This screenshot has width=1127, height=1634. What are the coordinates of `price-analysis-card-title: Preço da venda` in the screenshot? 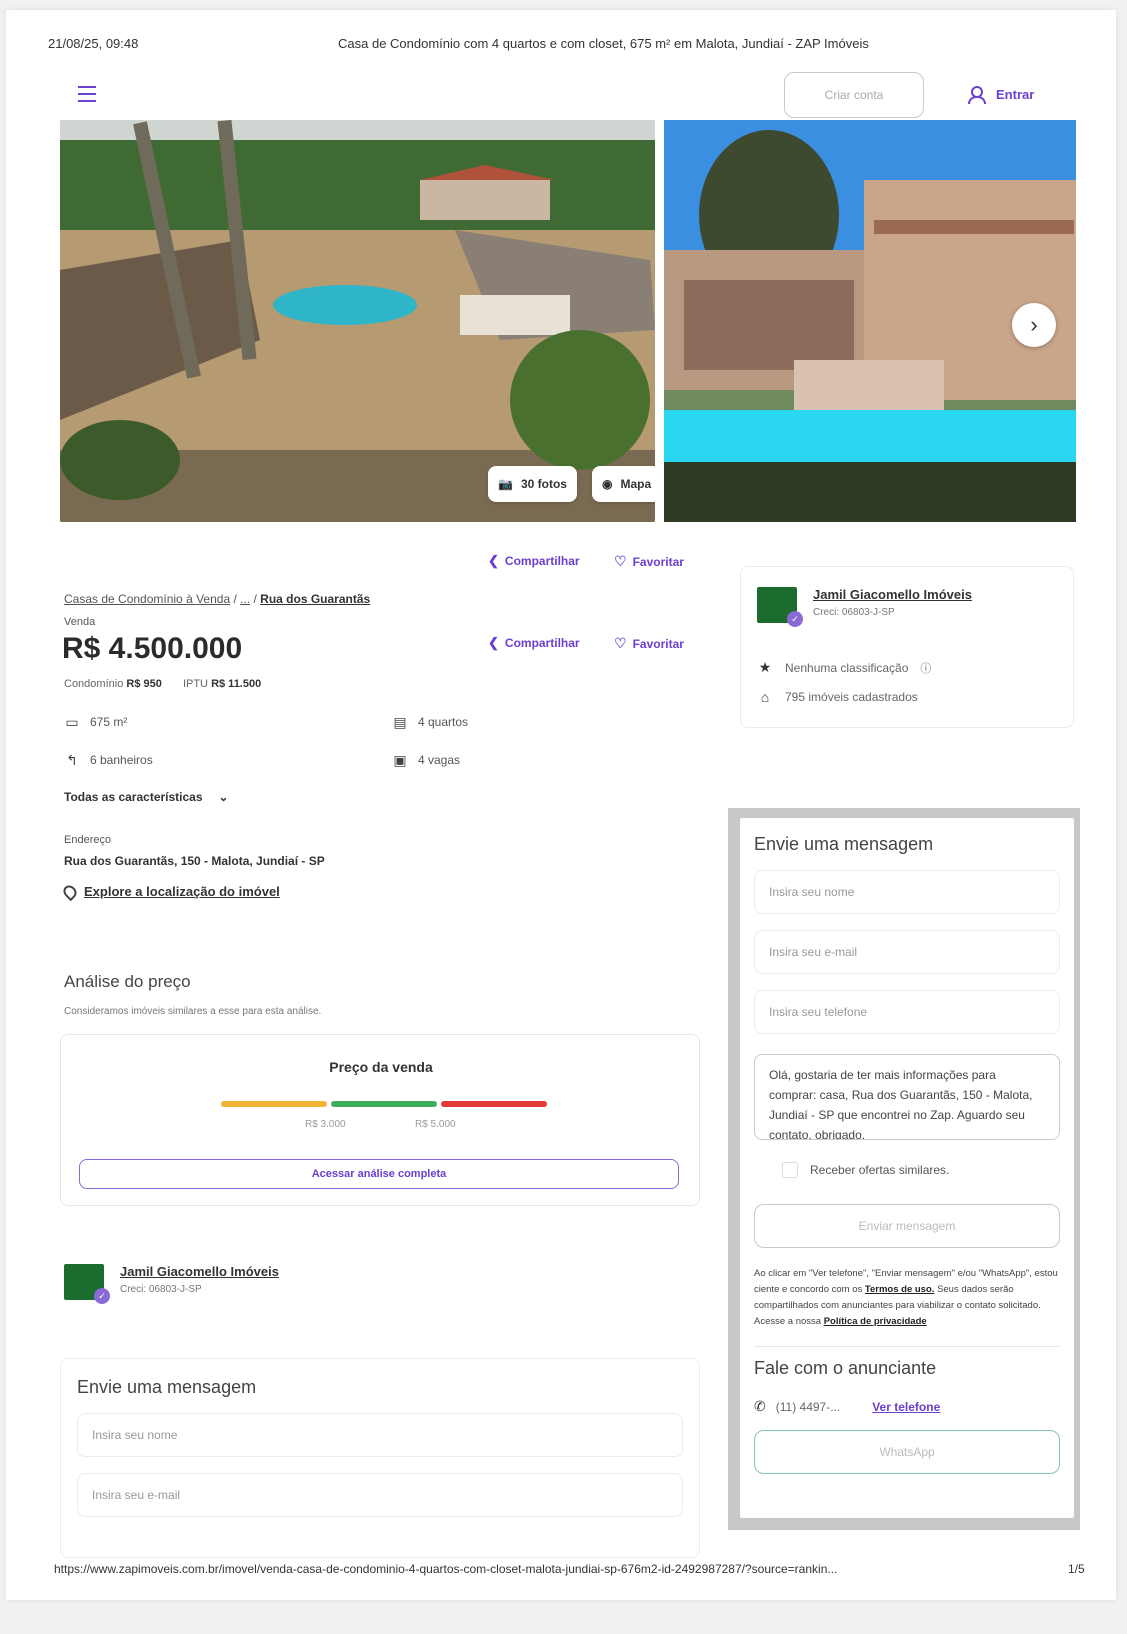 It's located at (381, 1067).